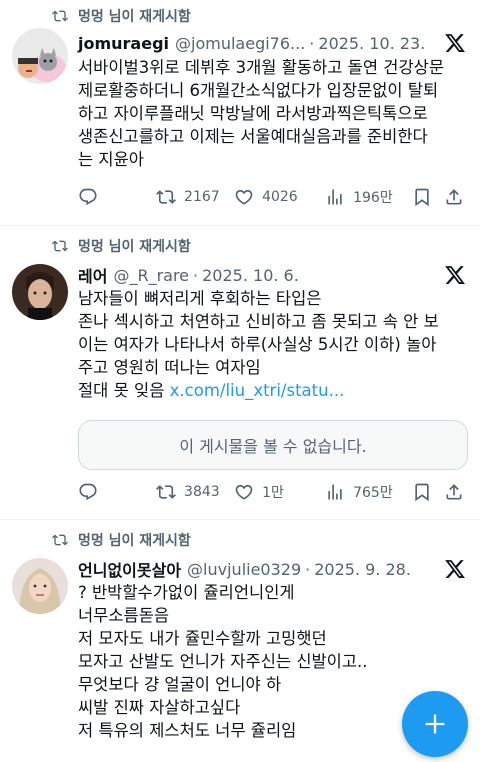 This screenshot has width=480, height=762. Describe the element at coordinates (169, 367) in the screenshot. I see `tweet-line: 주고 영원히 떠나는 여자임` at that location.